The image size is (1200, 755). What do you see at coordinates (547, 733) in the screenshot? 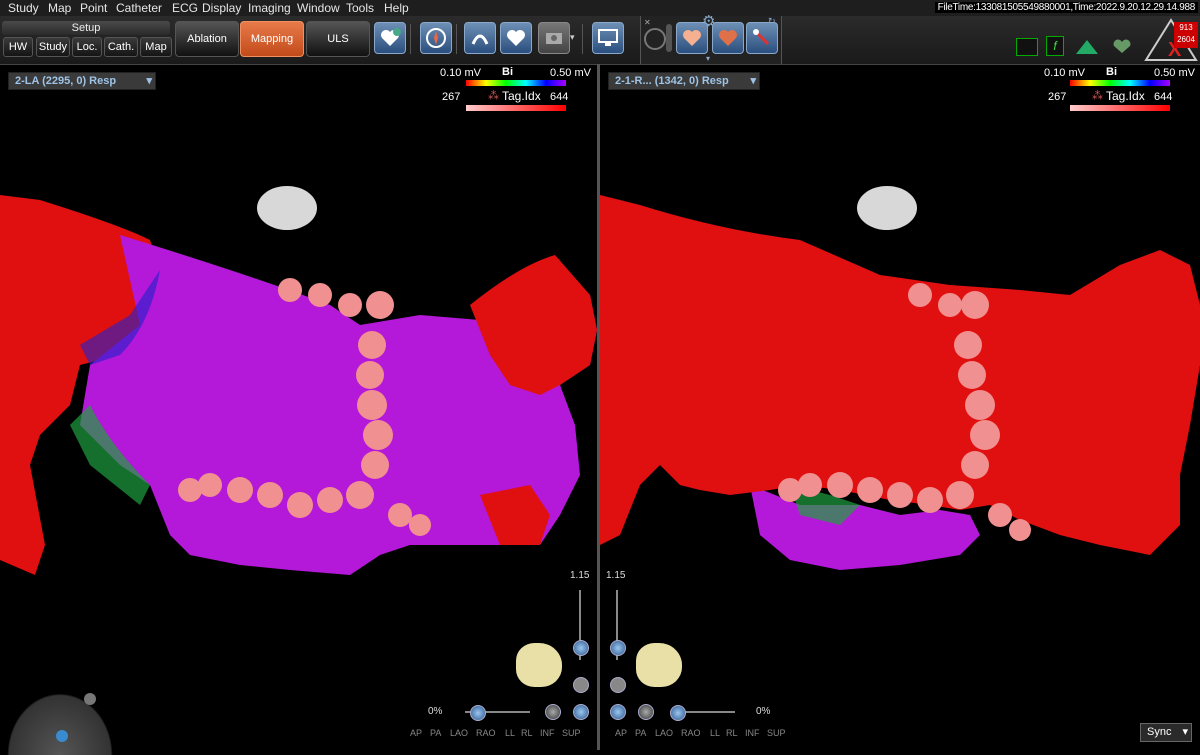
I see `left-orientation-inf: INF` at bounding box center [547, 733].